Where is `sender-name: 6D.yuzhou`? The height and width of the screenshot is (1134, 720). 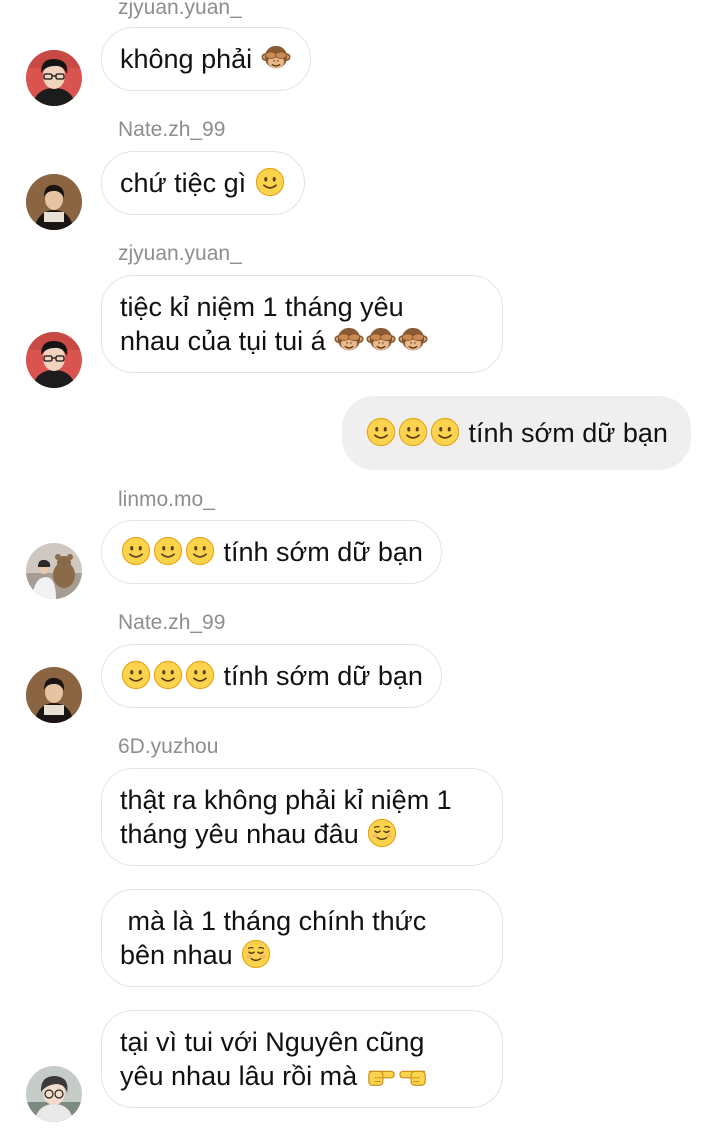 sender-name: 6D.yuzhou is located at coordinates (168, 746).